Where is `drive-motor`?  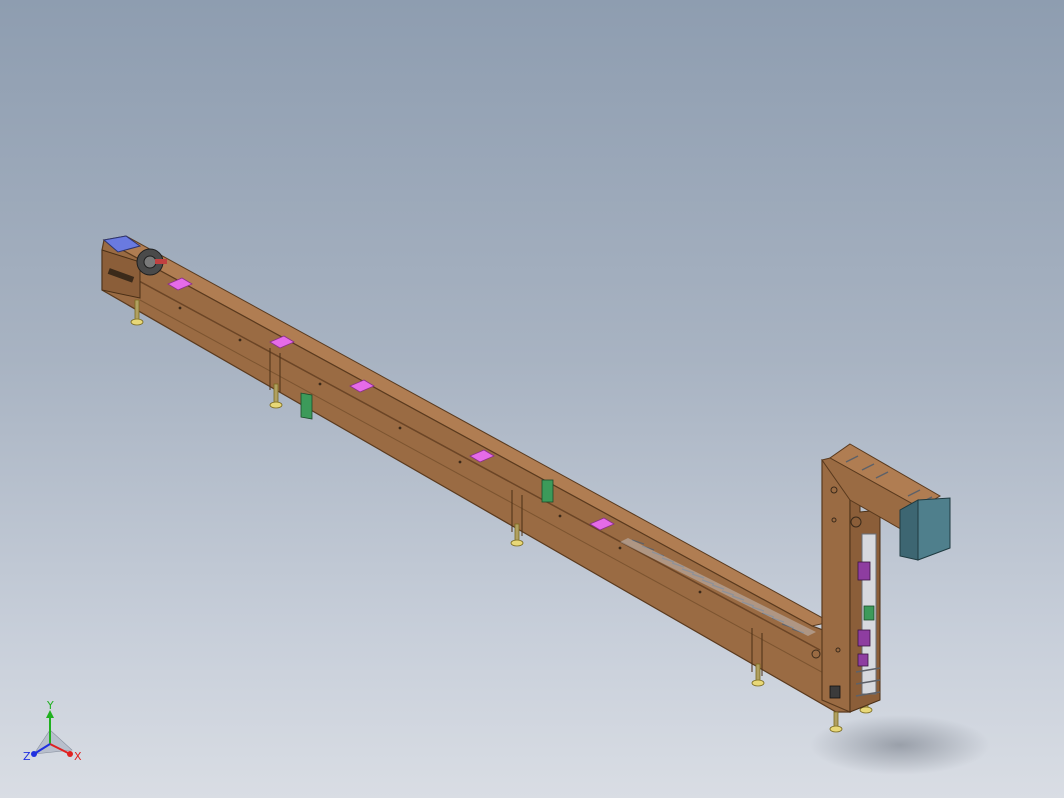 drive-motor is located at coordinates (934, 529).